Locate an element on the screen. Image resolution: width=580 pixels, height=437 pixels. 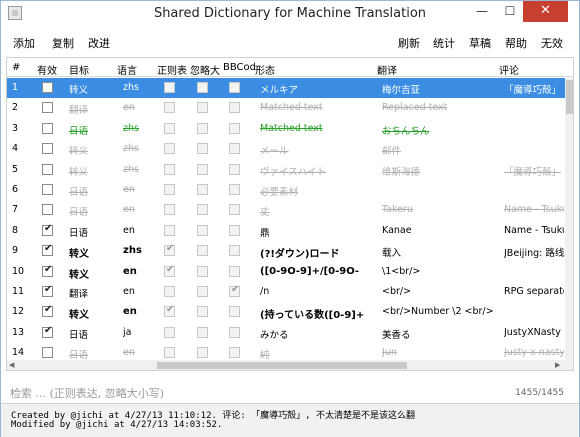
maximize-button: ☐ is located at coordinates (510, 11).